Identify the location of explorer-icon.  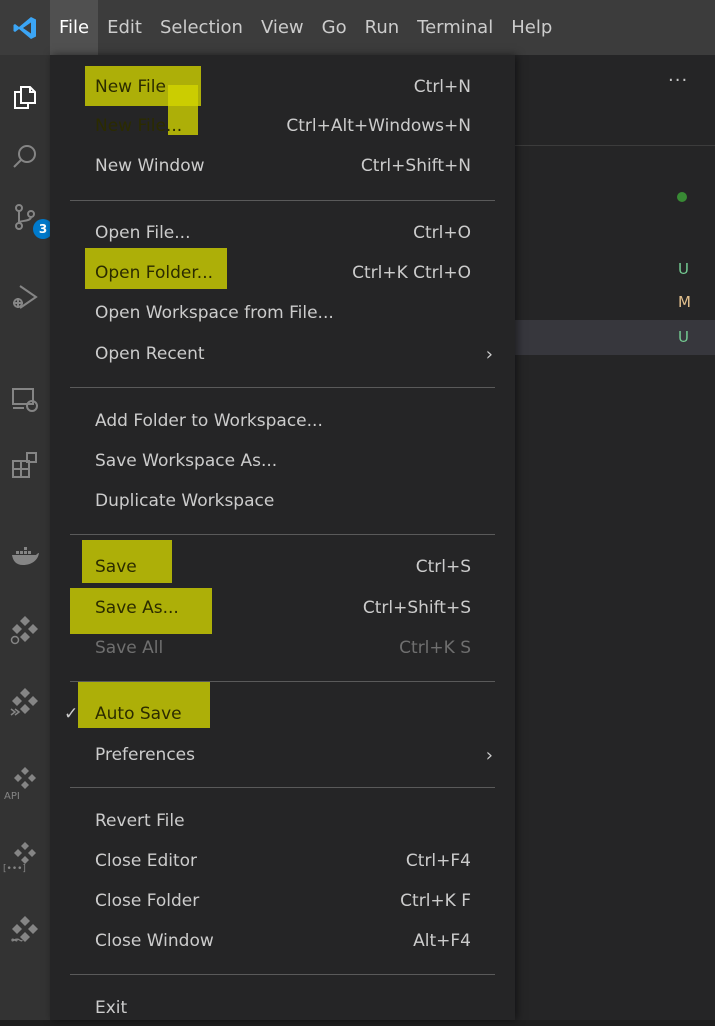
(25, 97).